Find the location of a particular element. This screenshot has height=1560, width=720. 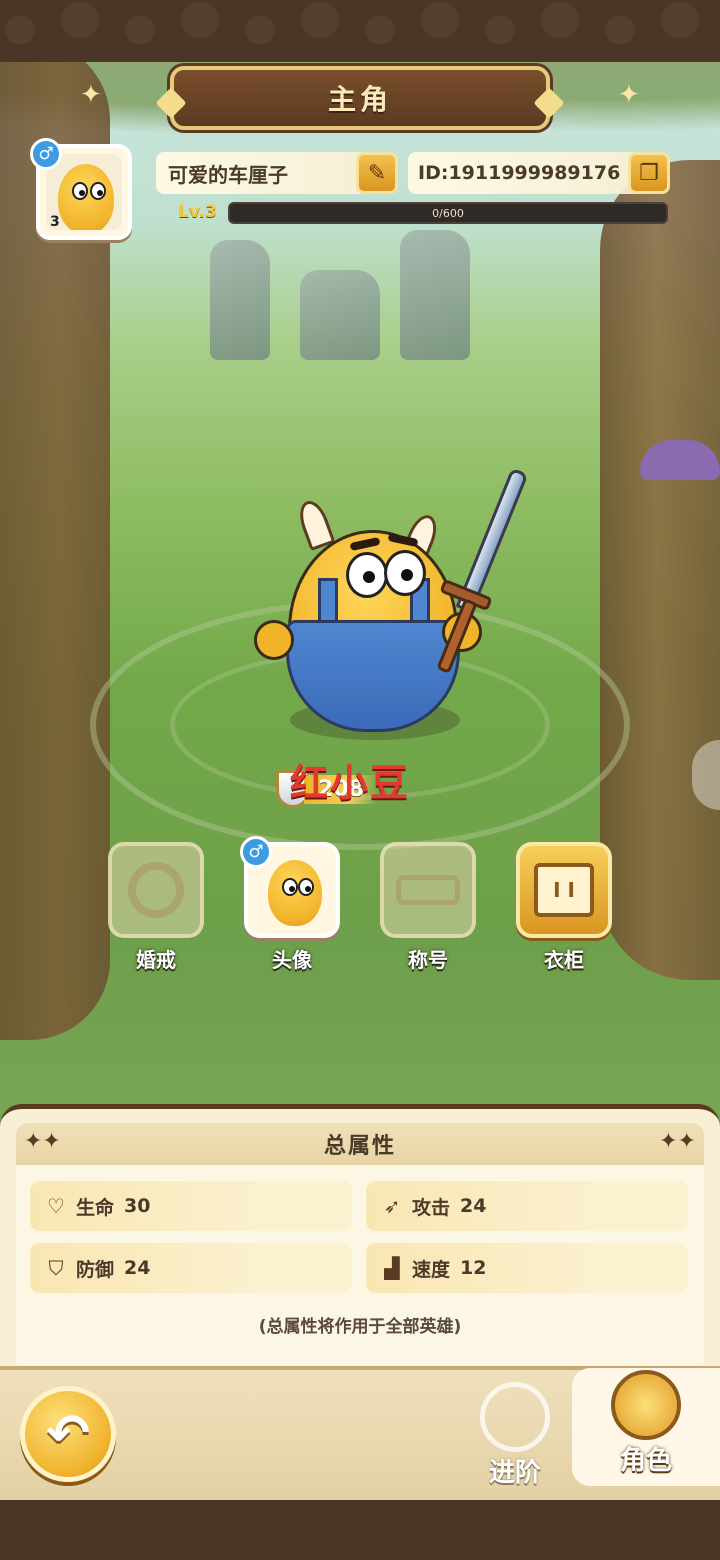

wardrobe-label: 衣柜 is located at coordinates (564, 960).